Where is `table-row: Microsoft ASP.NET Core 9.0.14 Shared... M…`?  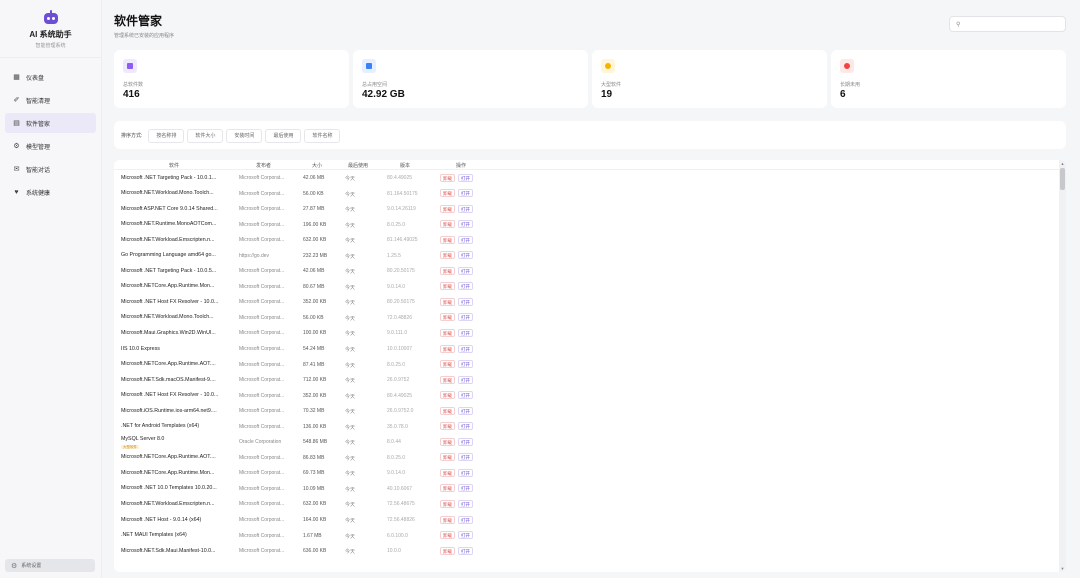 table-row: Microsoft ASP.NET Core 9.0.14 Shared... M… is located at coordinates (586, 209).